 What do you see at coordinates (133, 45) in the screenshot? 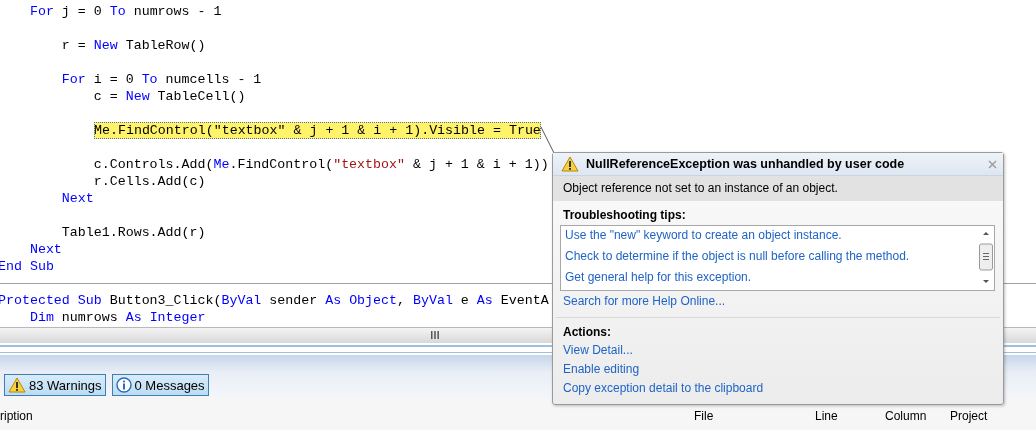
I see `code-line: r = New TableRow()` at bounding box center [133, 45].